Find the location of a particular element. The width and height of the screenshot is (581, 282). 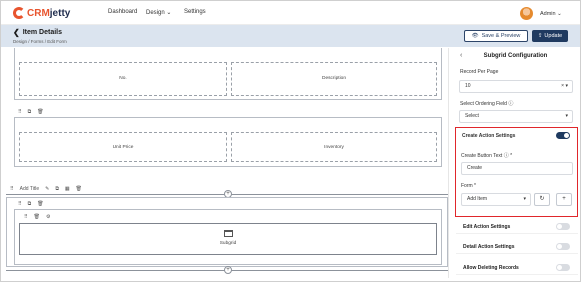

edit-action-label: Edit Action Settings is located at coordinates (487, 227).